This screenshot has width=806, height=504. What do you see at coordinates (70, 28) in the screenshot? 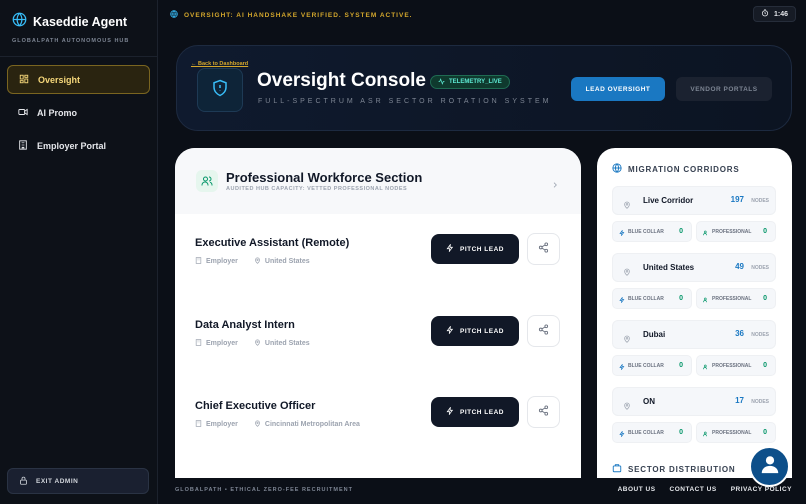
I see `brand: Kaseddie Agent GLOBALPATH AUTONOMOUS HUB` at bounding box center [70, 28].